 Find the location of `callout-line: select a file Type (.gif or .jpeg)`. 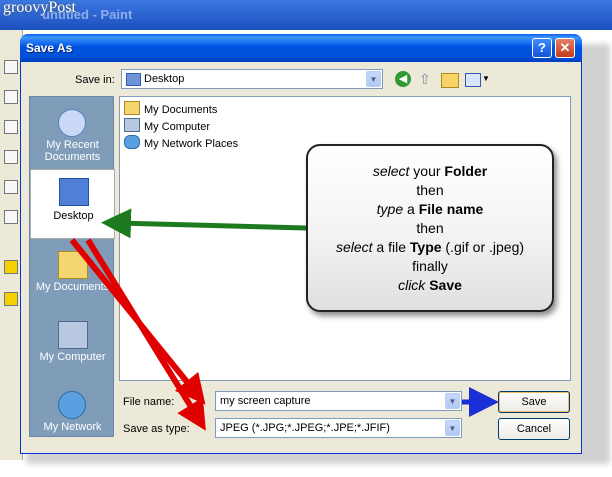

callout-line: select a file Type (.gif or .jpeg) is located at coordinates (430, 247).